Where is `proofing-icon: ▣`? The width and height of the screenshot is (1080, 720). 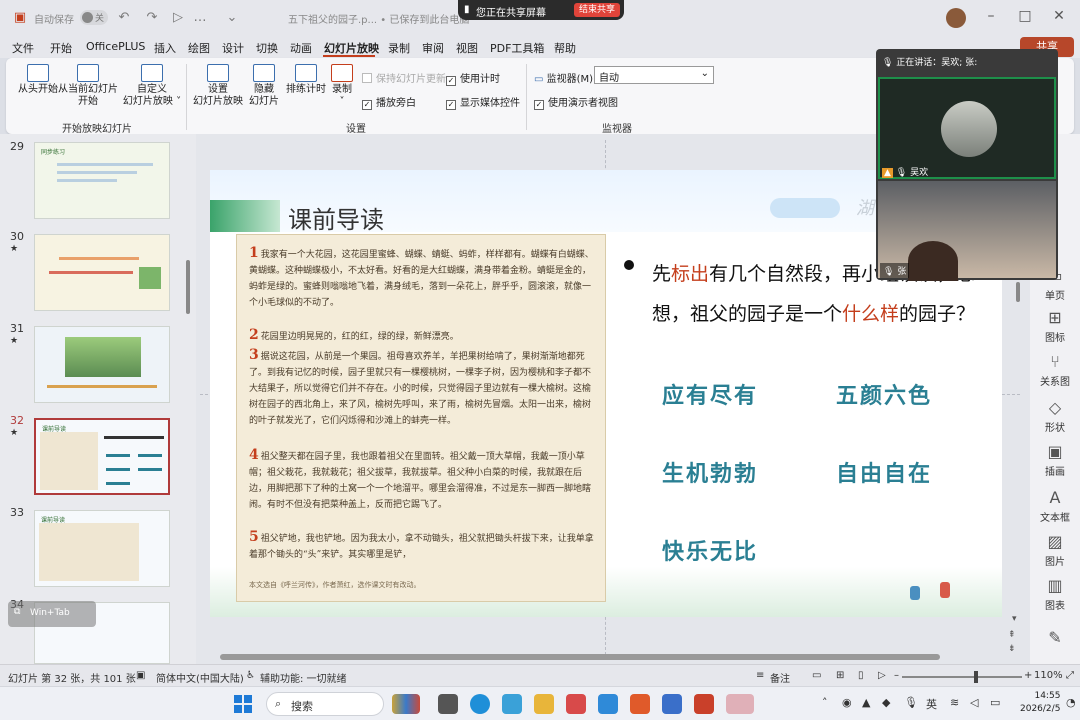 proofing-icon: ▣ is located at coordinates (140, 675).